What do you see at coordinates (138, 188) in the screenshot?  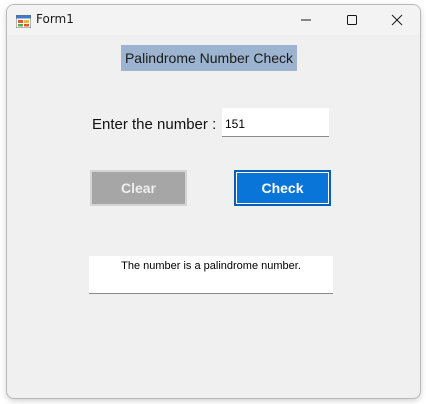 I see `clear-button: Clear` at bounding box center [138, 188].